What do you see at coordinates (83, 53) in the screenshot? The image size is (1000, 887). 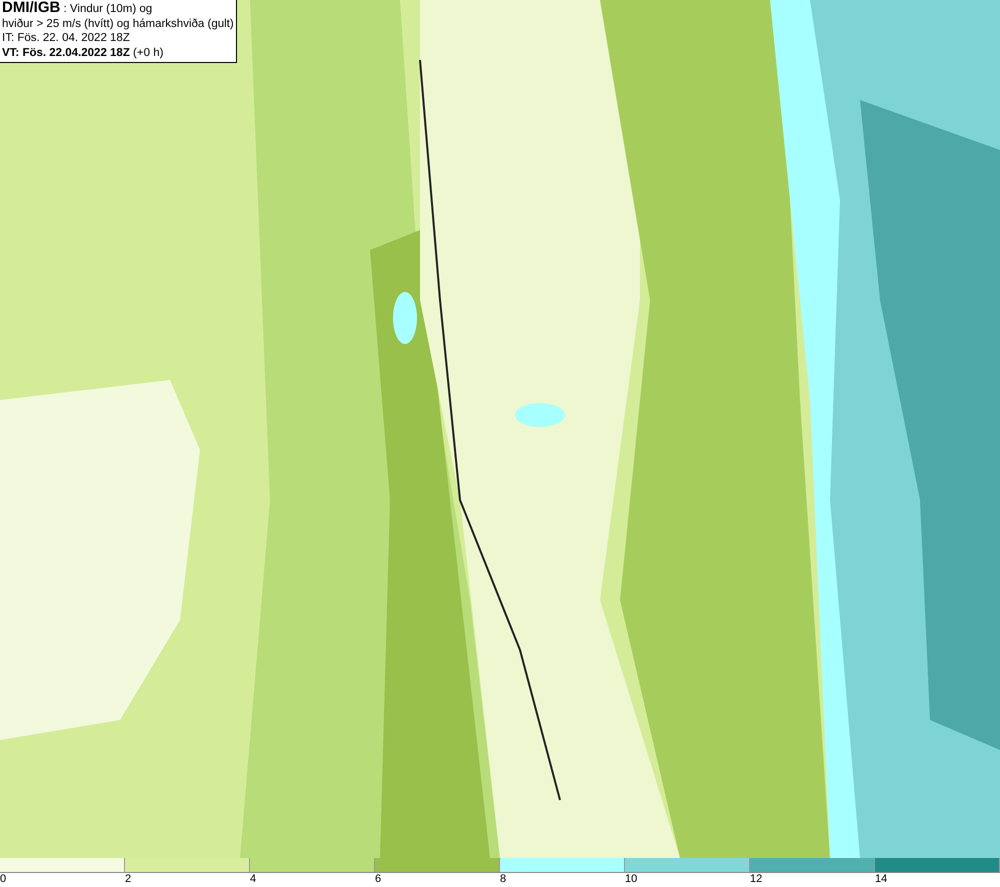 I see `valid-time: VT: Fös. 22.04.2022 18Z (+0 h)` at bounding box center [83, 53].